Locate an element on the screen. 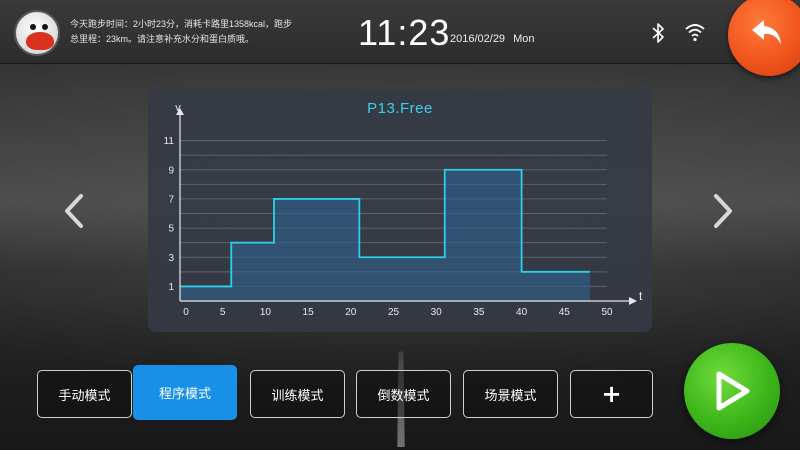 This screenshot has height=450, width=800. x-tick-label: 5 is located at coordinates (223, 312).